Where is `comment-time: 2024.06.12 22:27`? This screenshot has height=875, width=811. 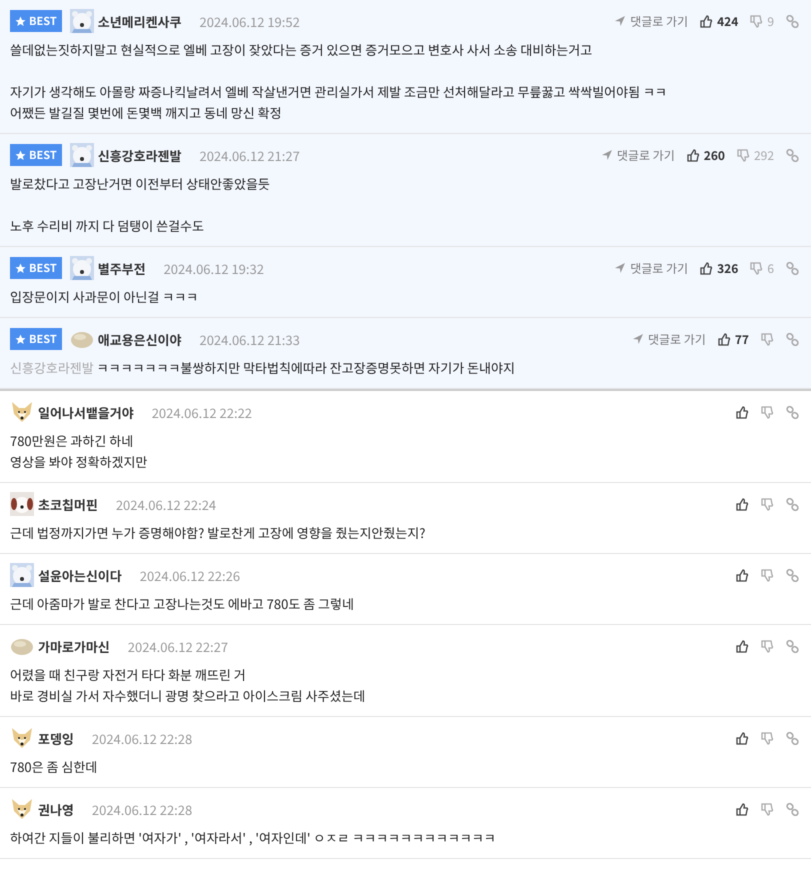 comment-time: 2024.06.12 22:27 is located at coordinates (178, 646).